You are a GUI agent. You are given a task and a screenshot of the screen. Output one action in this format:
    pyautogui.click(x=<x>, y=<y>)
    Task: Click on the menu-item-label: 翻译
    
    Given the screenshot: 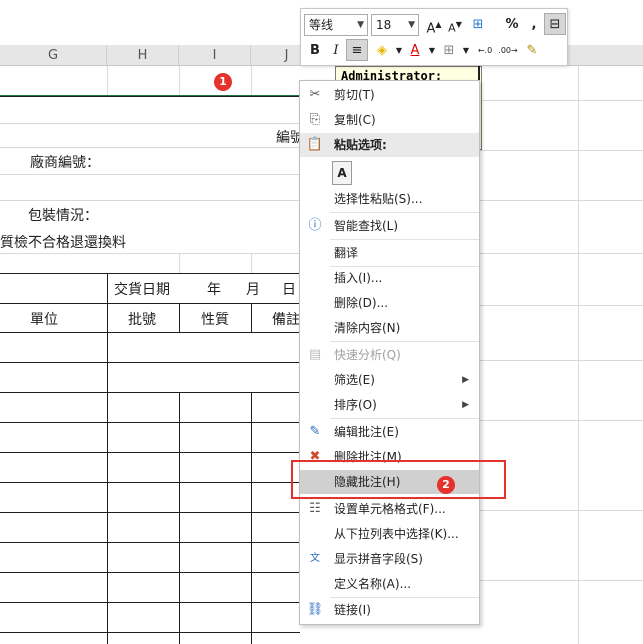 What is the action you would take?
    pyautogui.click(x=346, y=253)
    